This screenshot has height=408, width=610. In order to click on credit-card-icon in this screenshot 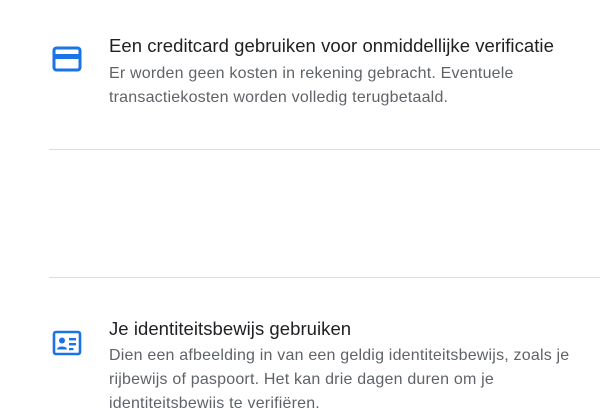, I will do `click(67, 59)`.